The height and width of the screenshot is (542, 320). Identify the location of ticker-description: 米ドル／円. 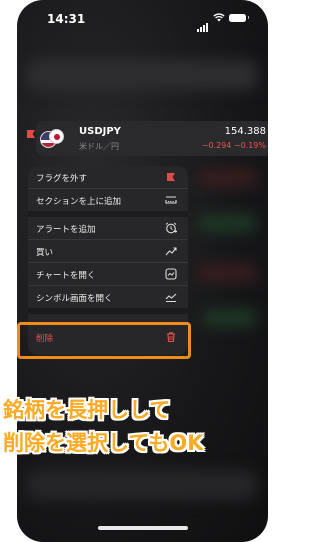
(99, 146).